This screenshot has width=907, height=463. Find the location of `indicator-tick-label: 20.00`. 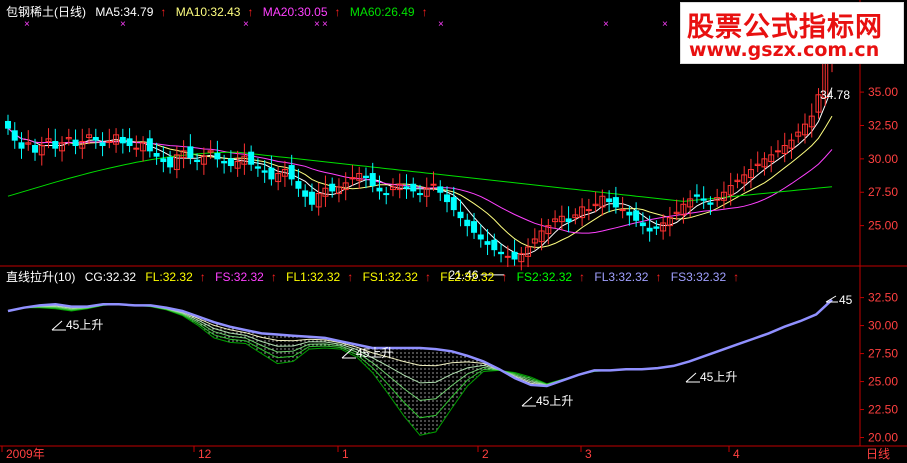

indicator-tick-label: 20.00 is located at coordinates (883, 438).